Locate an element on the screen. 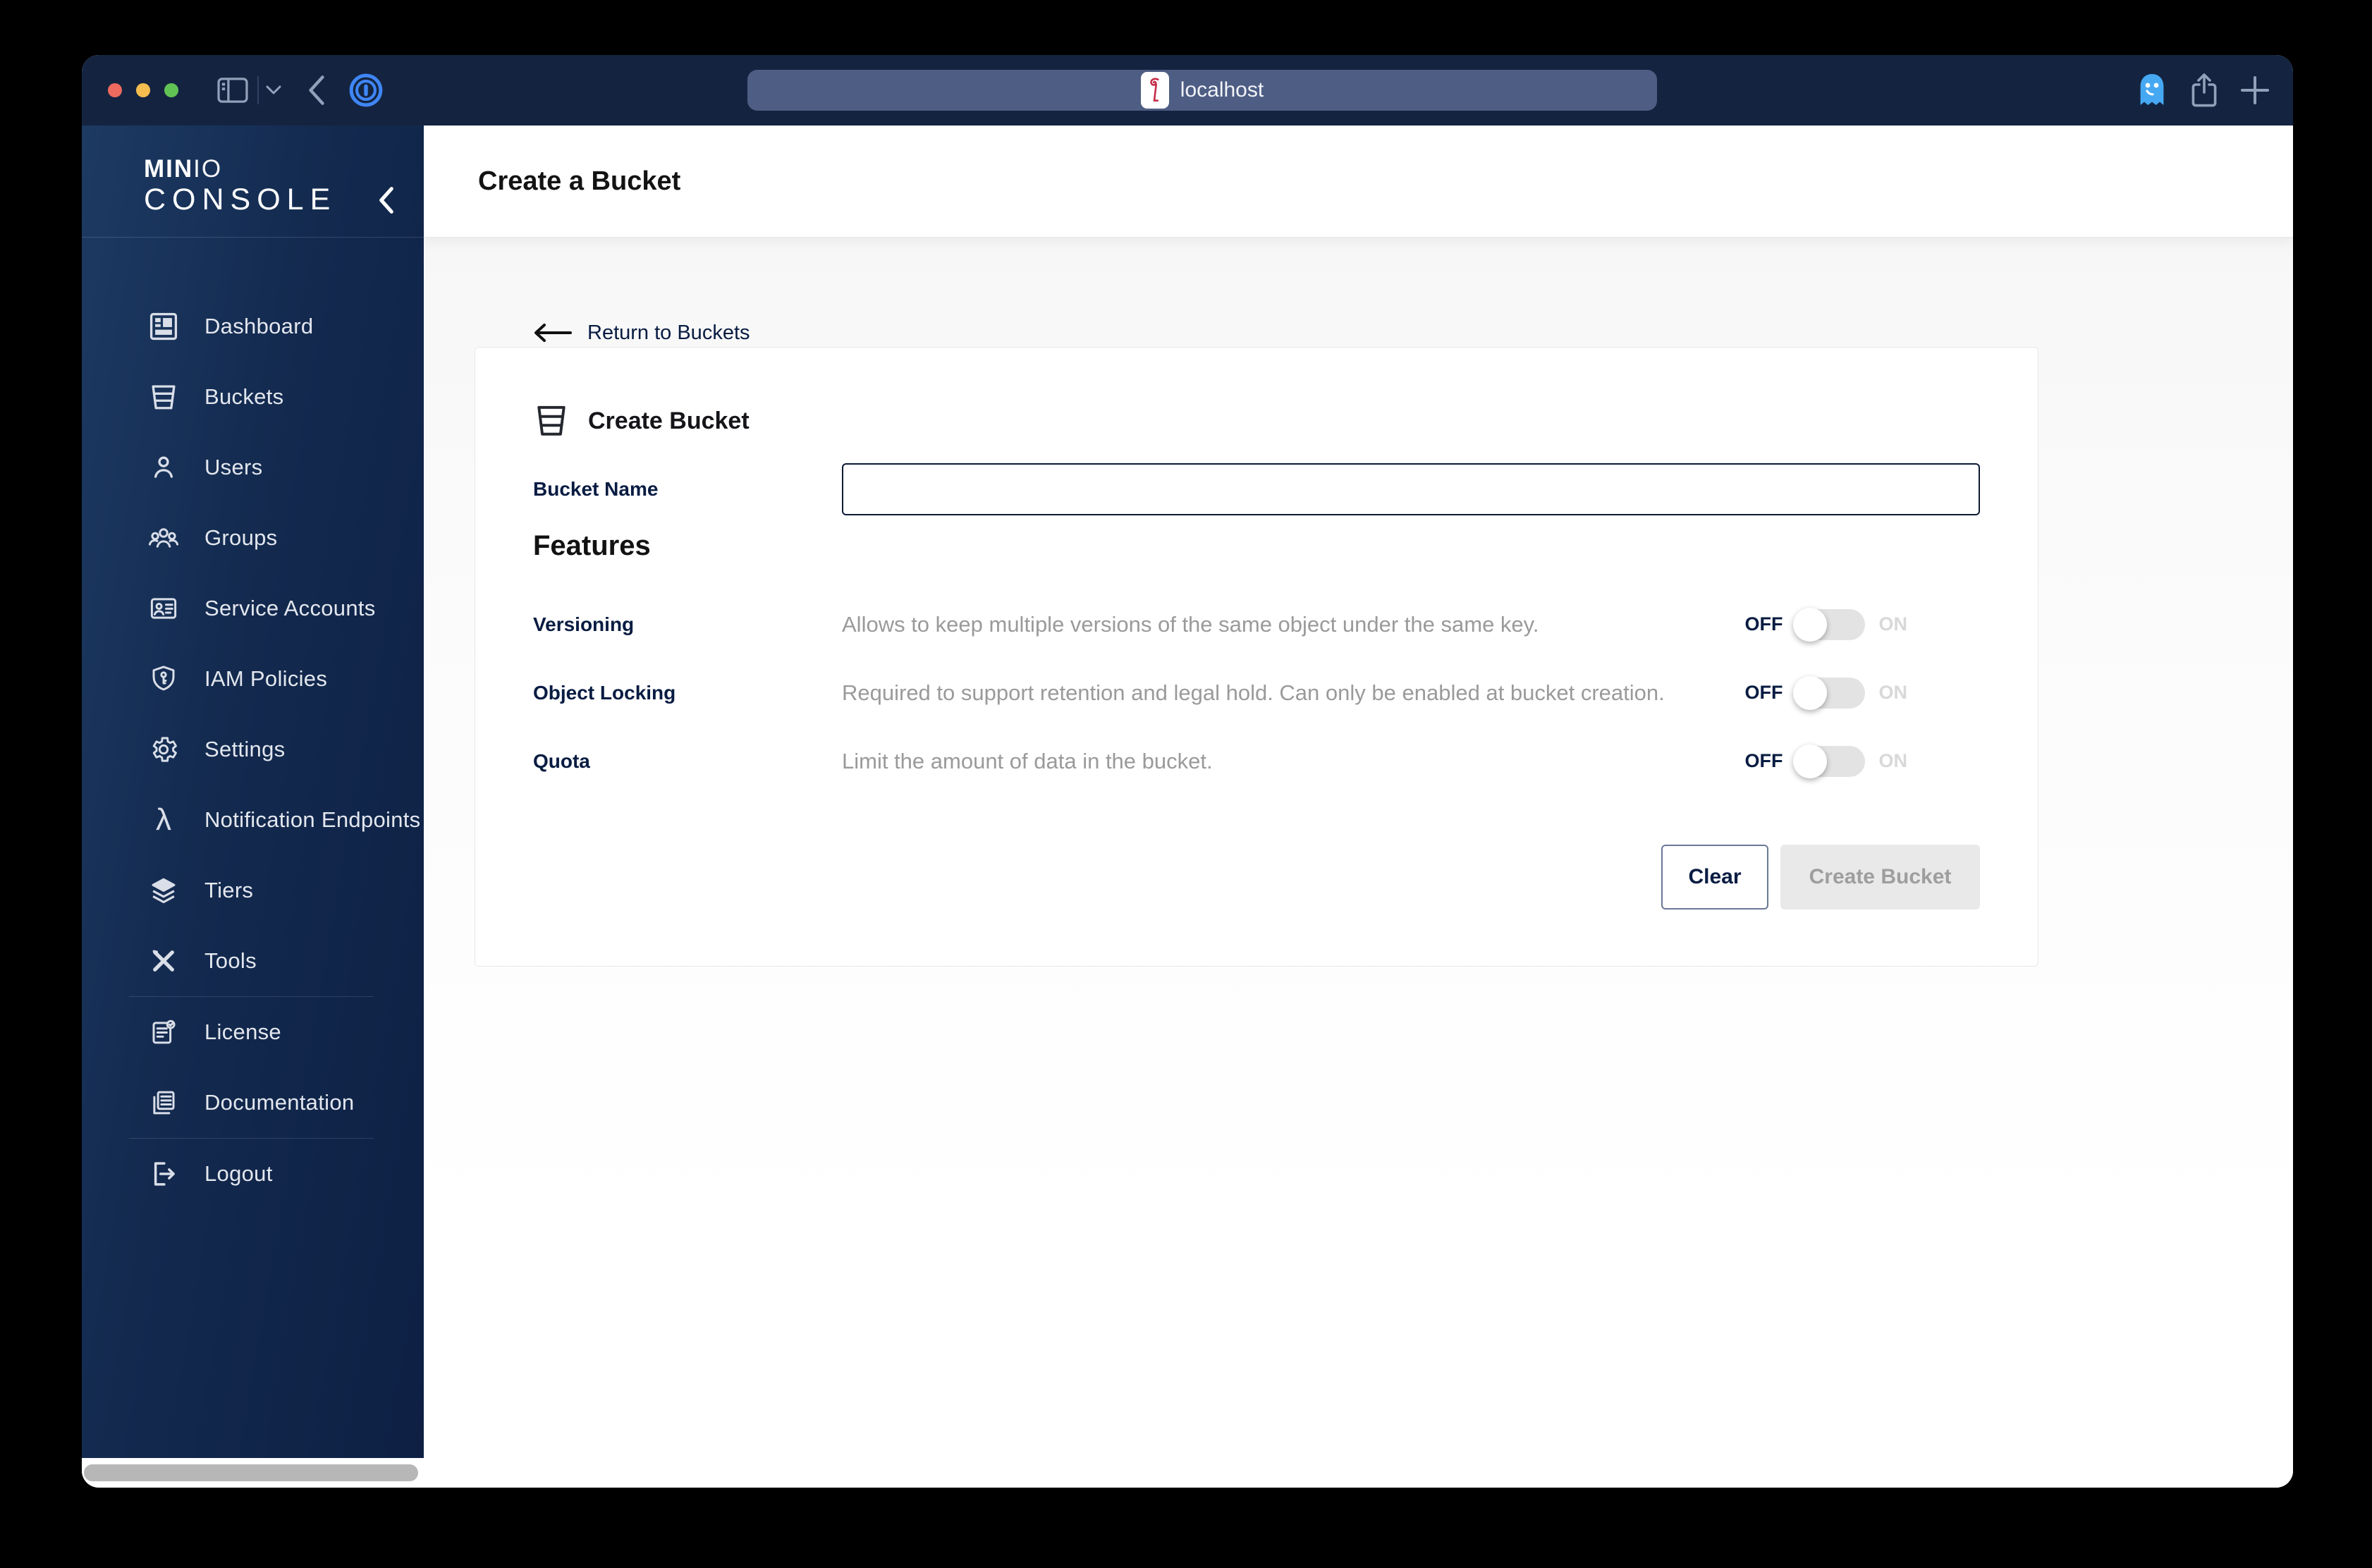  sidebar-item-iam-policies: IAM Policies is located at coordinates (253, 679).